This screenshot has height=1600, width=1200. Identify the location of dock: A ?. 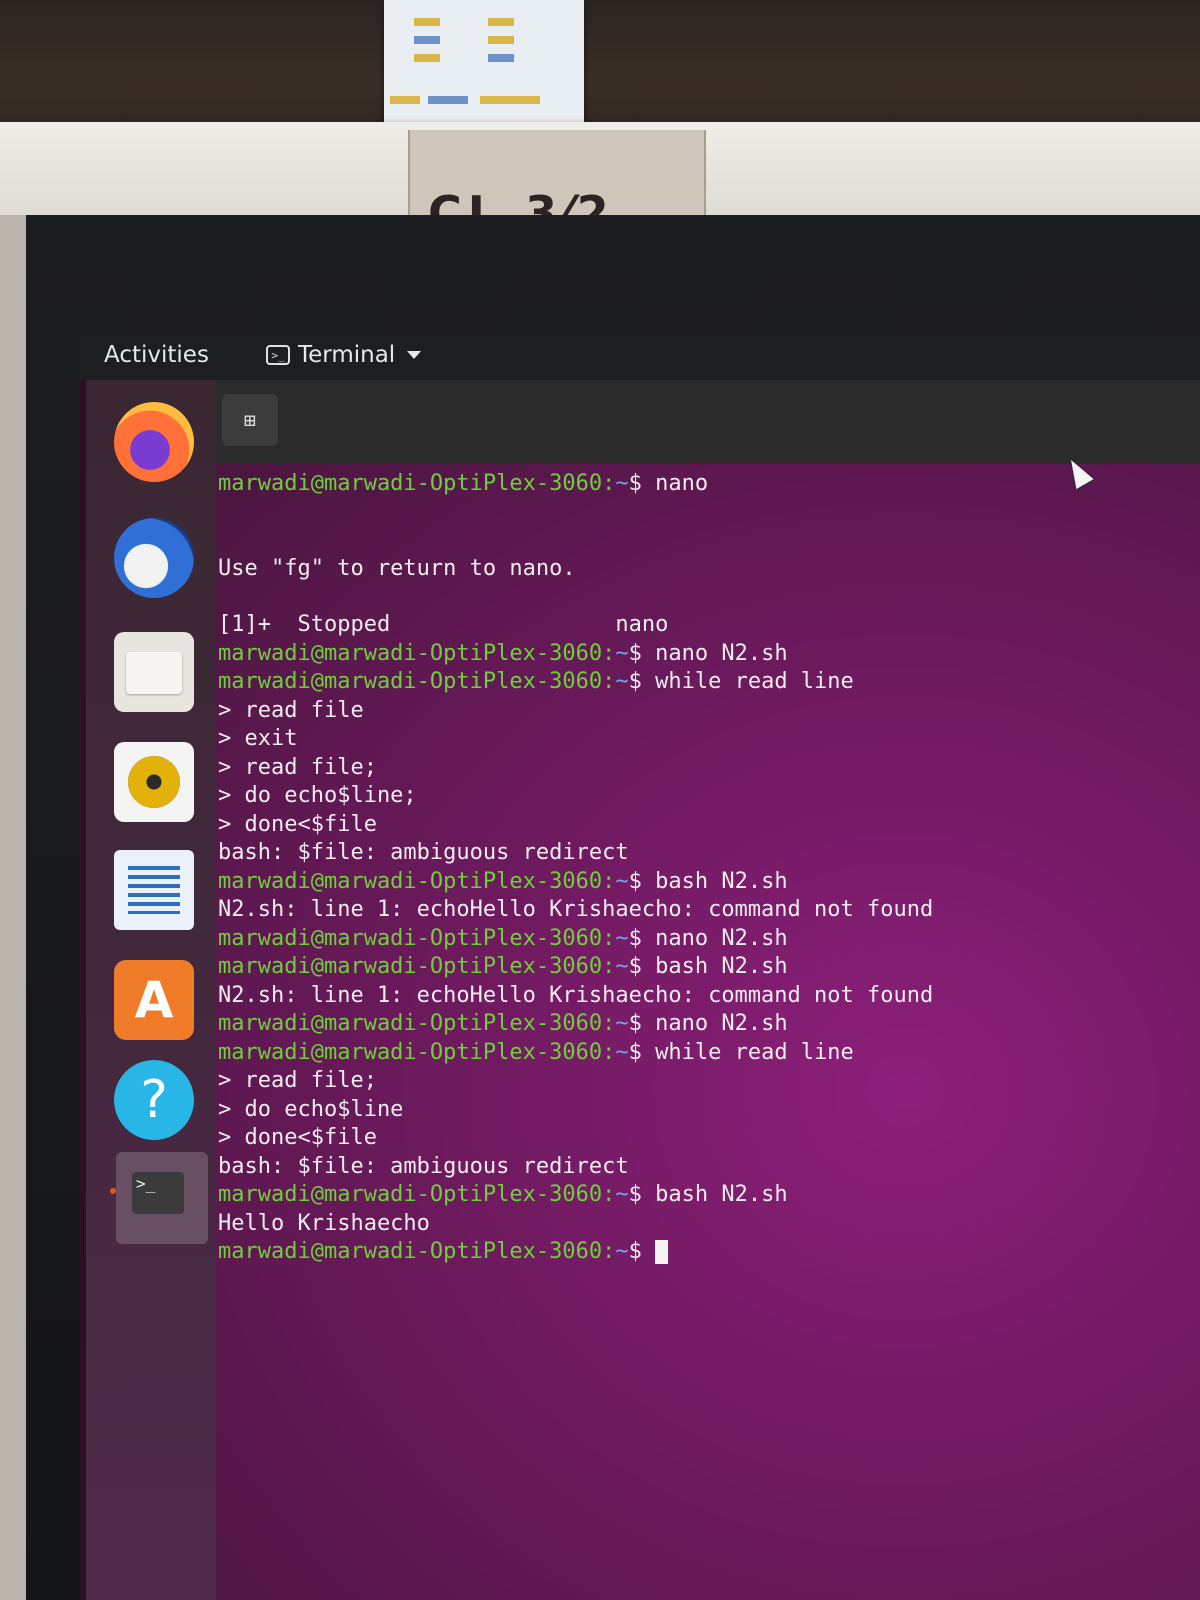
(151, 990).